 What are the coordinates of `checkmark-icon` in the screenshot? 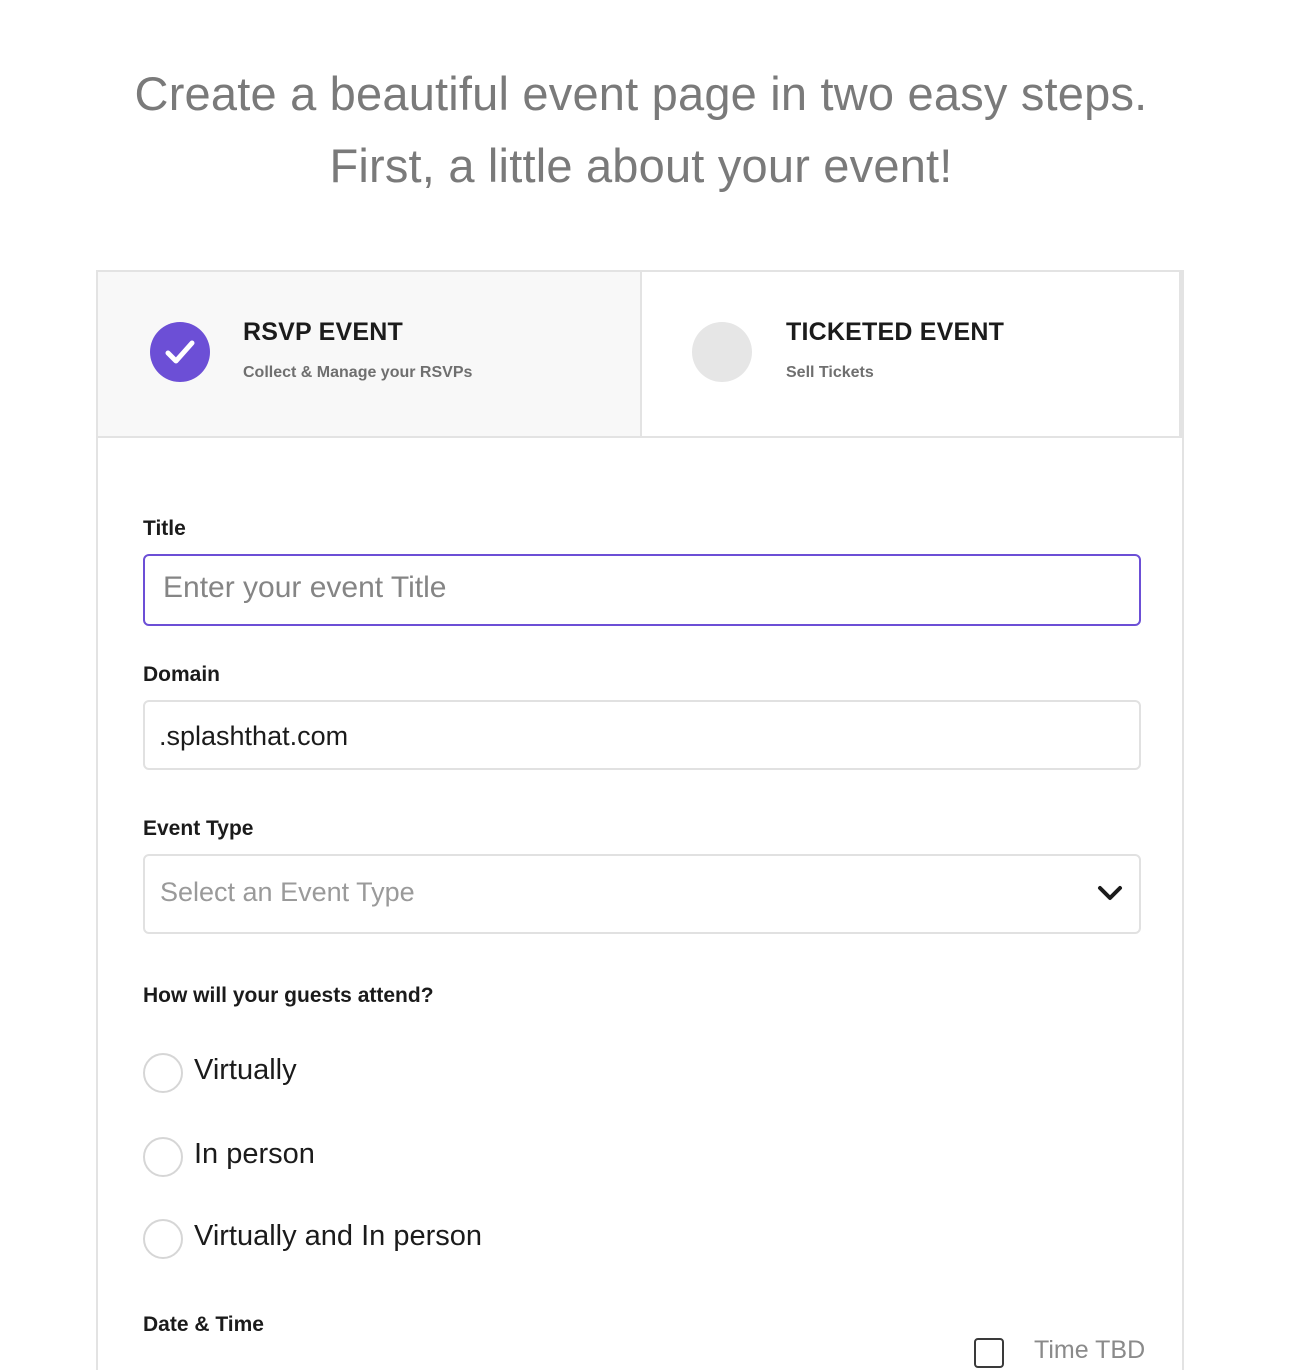 It's located at (180, 352).